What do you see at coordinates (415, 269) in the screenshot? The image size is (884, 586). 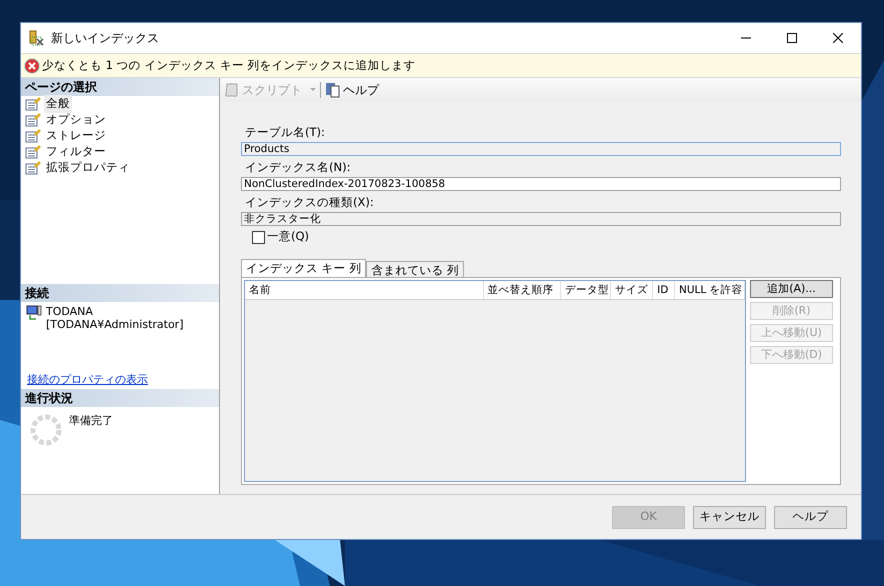 I see `tab: 含まれている 列` at bounding box center [415, 269].